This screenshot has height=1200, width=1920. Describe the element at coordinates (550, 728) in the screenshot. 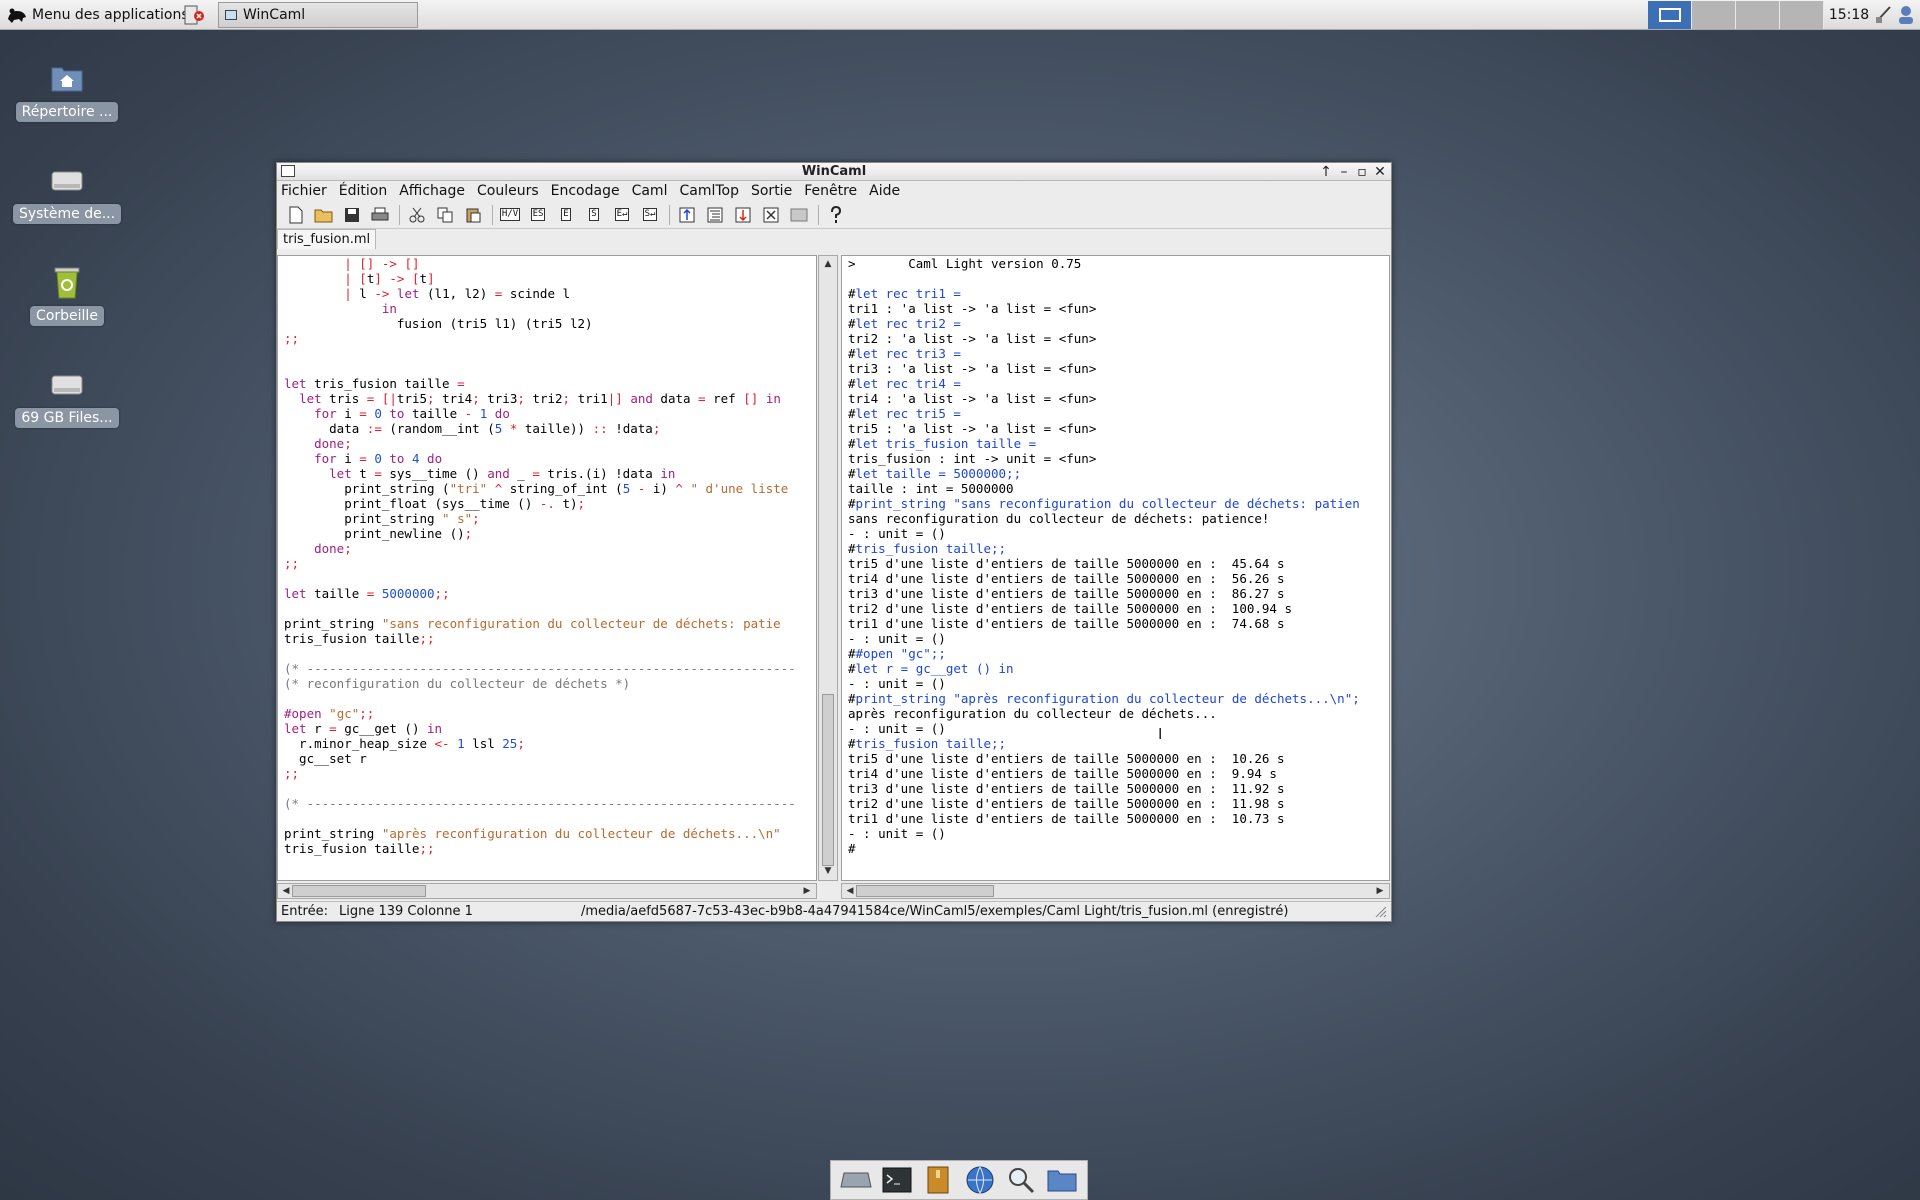

I see `editor-line: let r = gc__get () in` at that location.